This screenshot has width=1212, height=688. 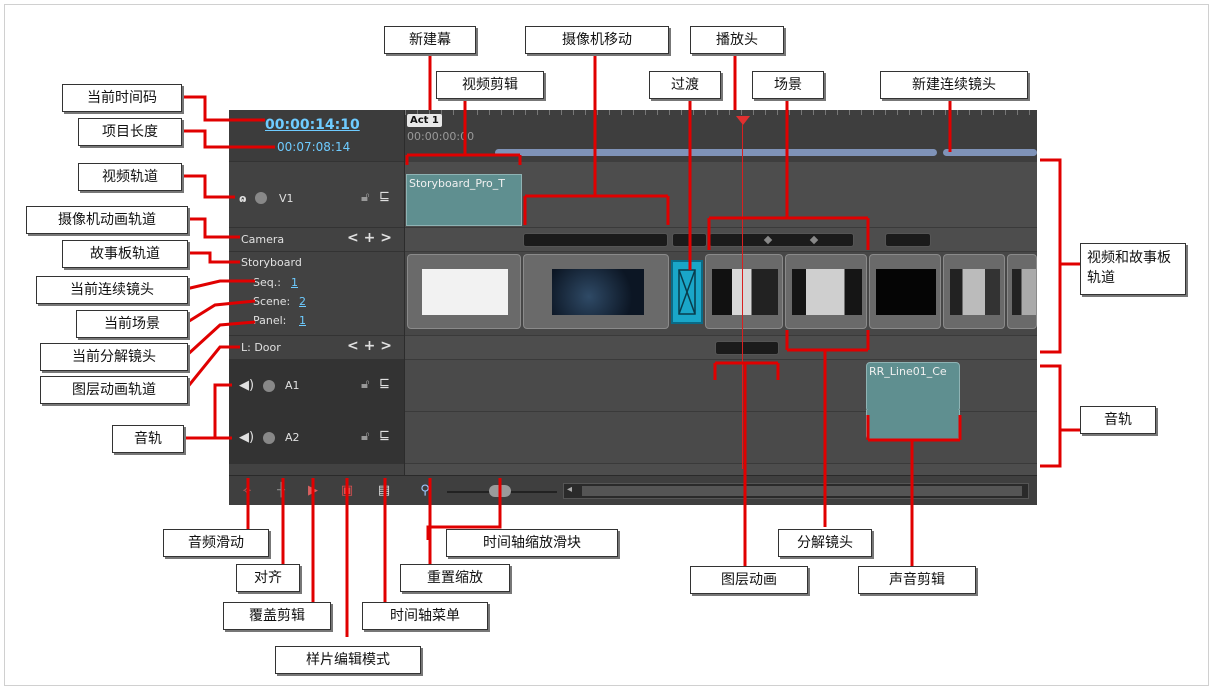 I want to click on callout-current-timecode: 当前时间码, so click(x=122, y=98).